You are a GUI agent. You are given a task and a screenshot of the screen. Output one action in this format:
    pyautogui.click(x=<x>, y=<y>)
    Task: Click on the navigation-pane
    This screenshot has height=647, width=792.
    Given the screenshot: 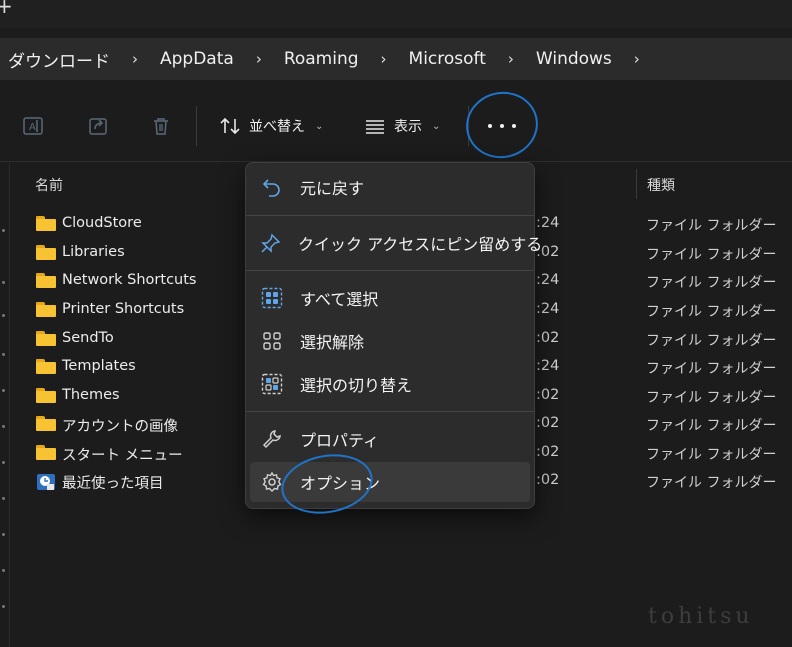 What is the action you would take?
    pyautogui.click(x=5, y=405)
    